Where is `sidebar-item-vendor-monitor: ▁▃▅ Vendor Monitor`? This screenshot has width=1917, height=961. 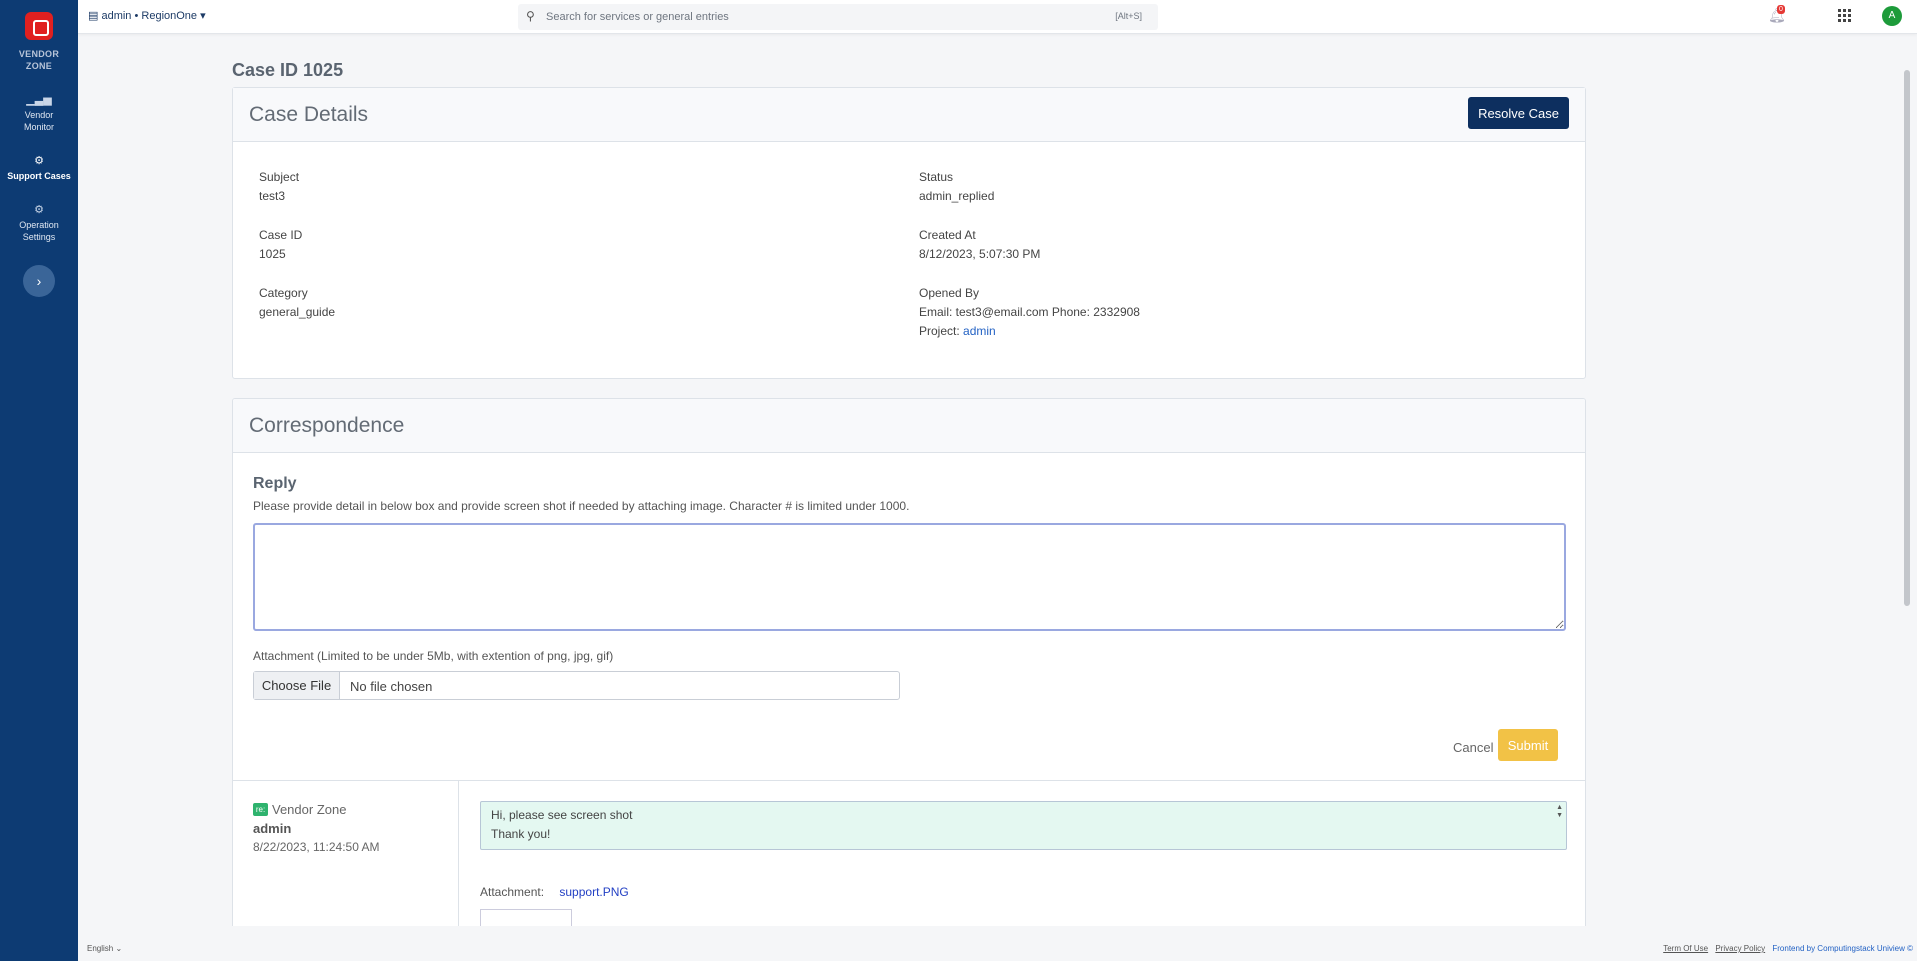
sidebar-item-vendor-monitor: ▁▃▅ Vendor Monitor is located at coordinates (39, 110).